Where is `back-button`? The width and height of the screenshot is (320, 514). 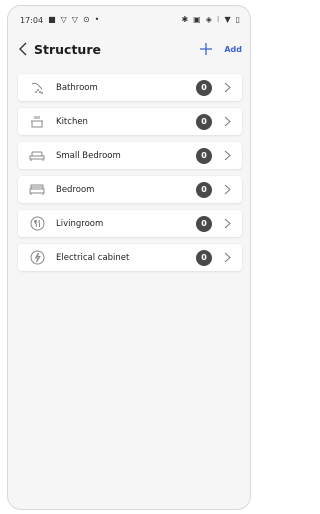 back-button is located at coordinates (23, 49).